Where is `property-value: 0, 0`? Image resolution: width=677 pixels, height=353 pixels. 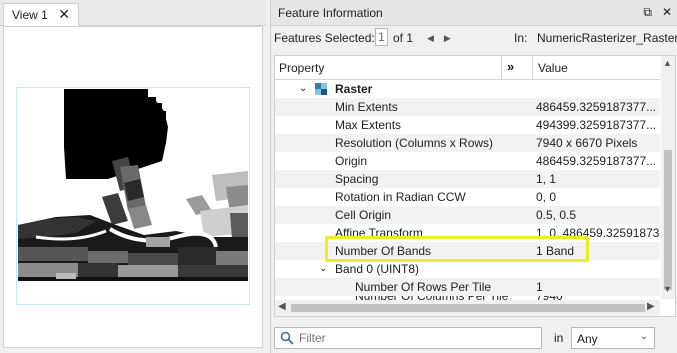 property-value: 0, 0 is located at coordinates (546, 197).